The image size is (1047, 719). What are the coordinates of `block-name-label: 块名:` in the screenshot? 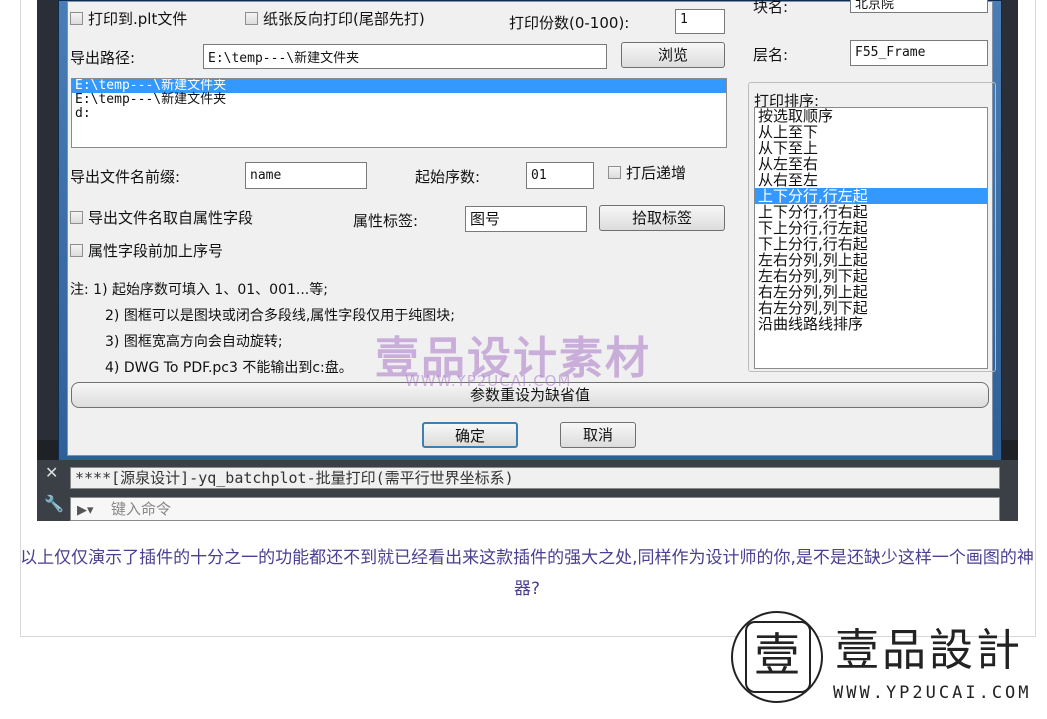 It's located at (771, 8).